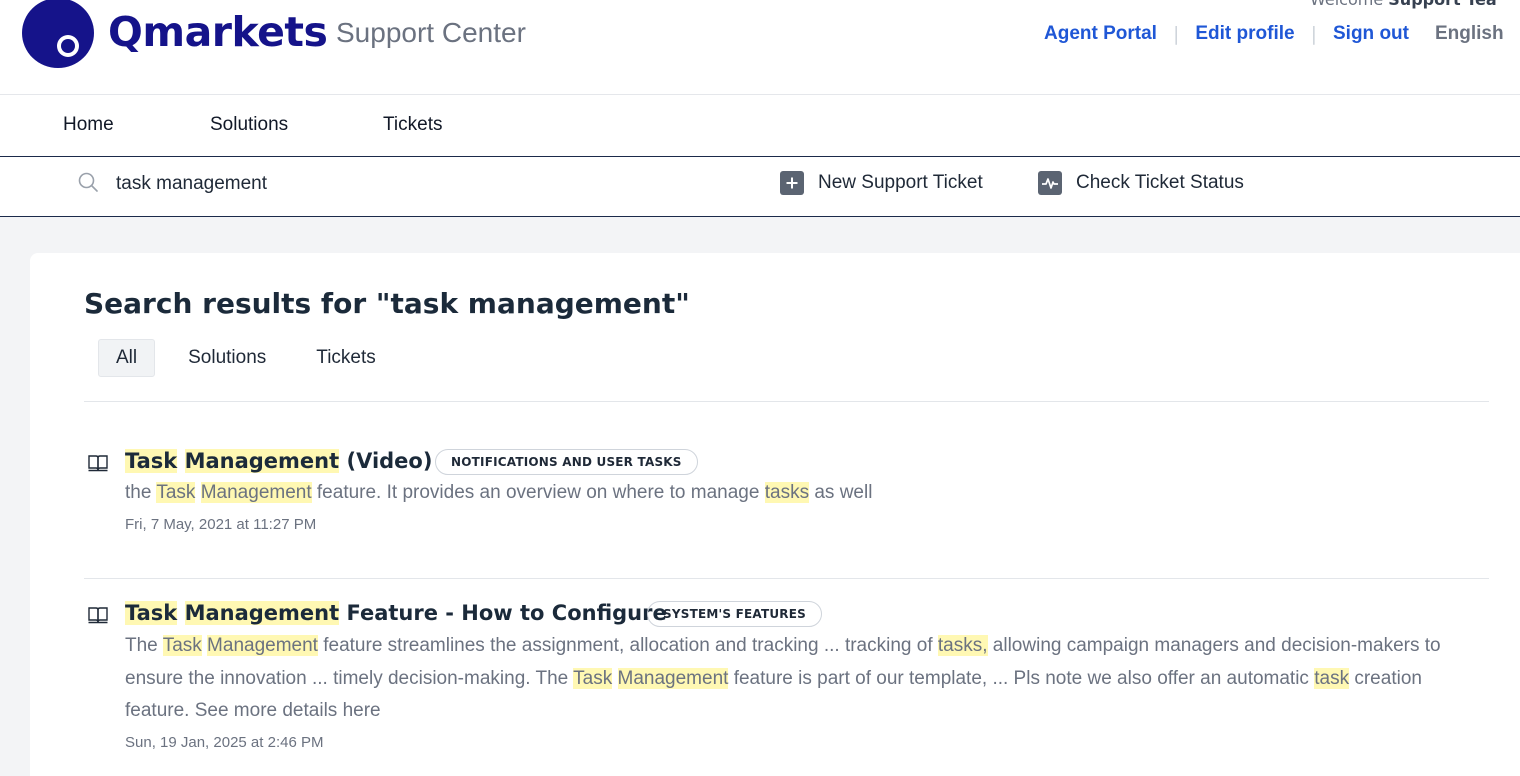 The image size is (1520, 776). Describe the element at coordinates (1244, 34) in the screenshot. I see `edit-profile-link: Edit profile` at that location.